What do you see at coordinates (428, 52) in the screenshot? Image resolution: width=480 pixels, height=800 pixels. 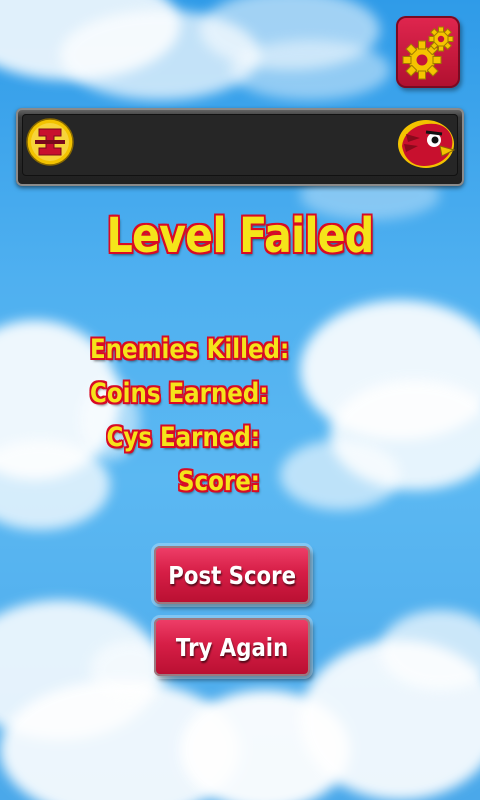 I see `settings-button` at bounding box center [428, 52].